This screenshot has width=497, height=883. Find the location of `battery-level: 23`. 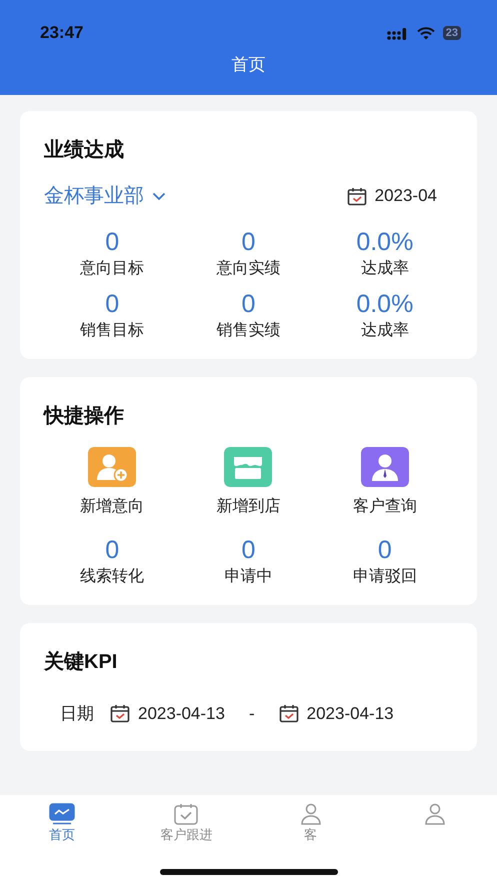

battery-level: 23 is located at coordinates (451, 33).